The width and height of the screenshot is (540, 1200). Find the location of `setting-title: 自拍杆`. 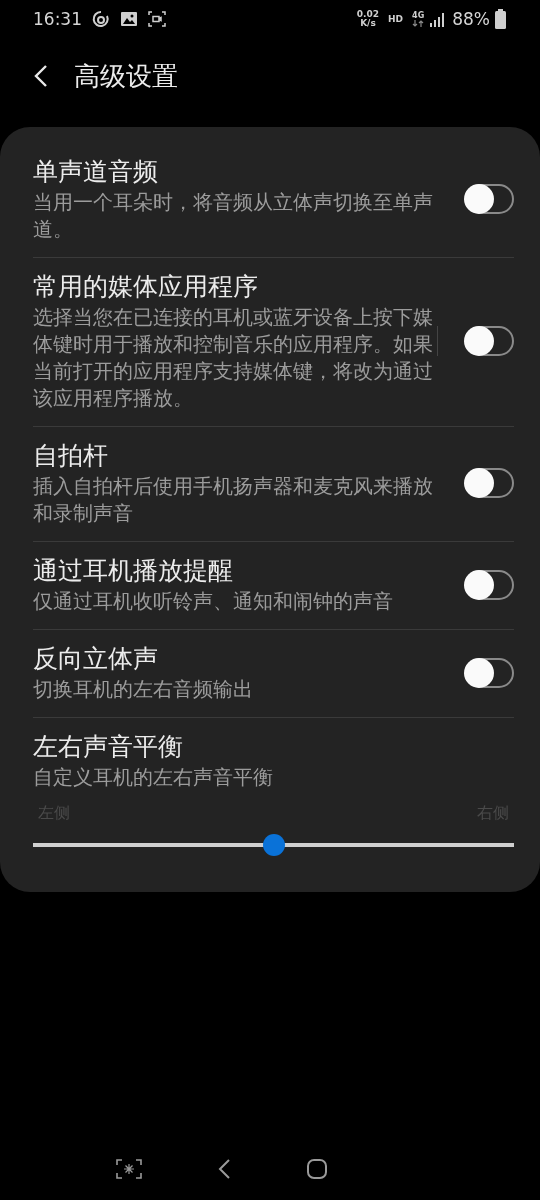

setting-title: 自拍杆 is located at coordinates (71, 456).